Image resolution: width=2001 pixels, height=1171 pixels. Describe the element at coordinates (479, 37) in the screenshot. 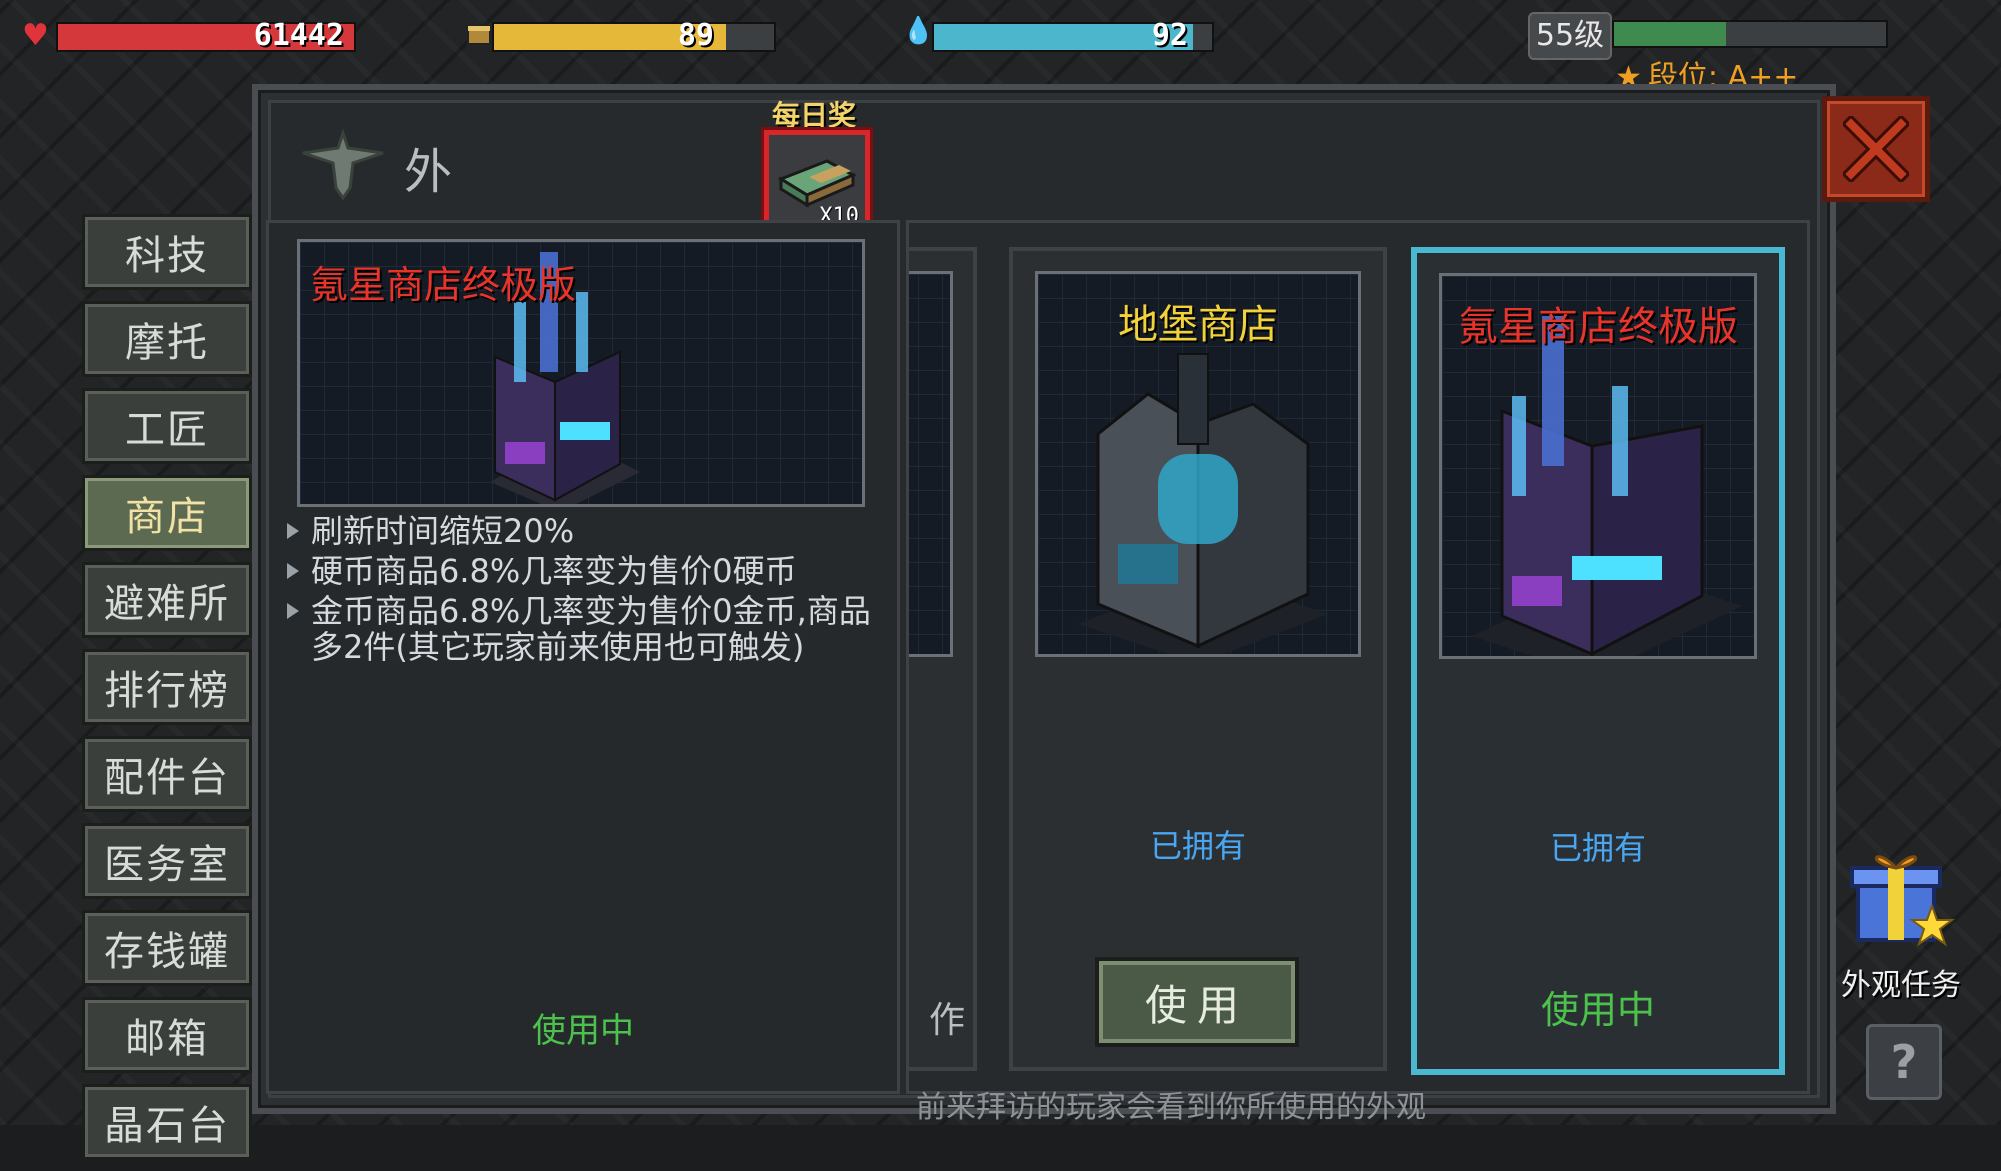

I see `food-can-icon` at that location.